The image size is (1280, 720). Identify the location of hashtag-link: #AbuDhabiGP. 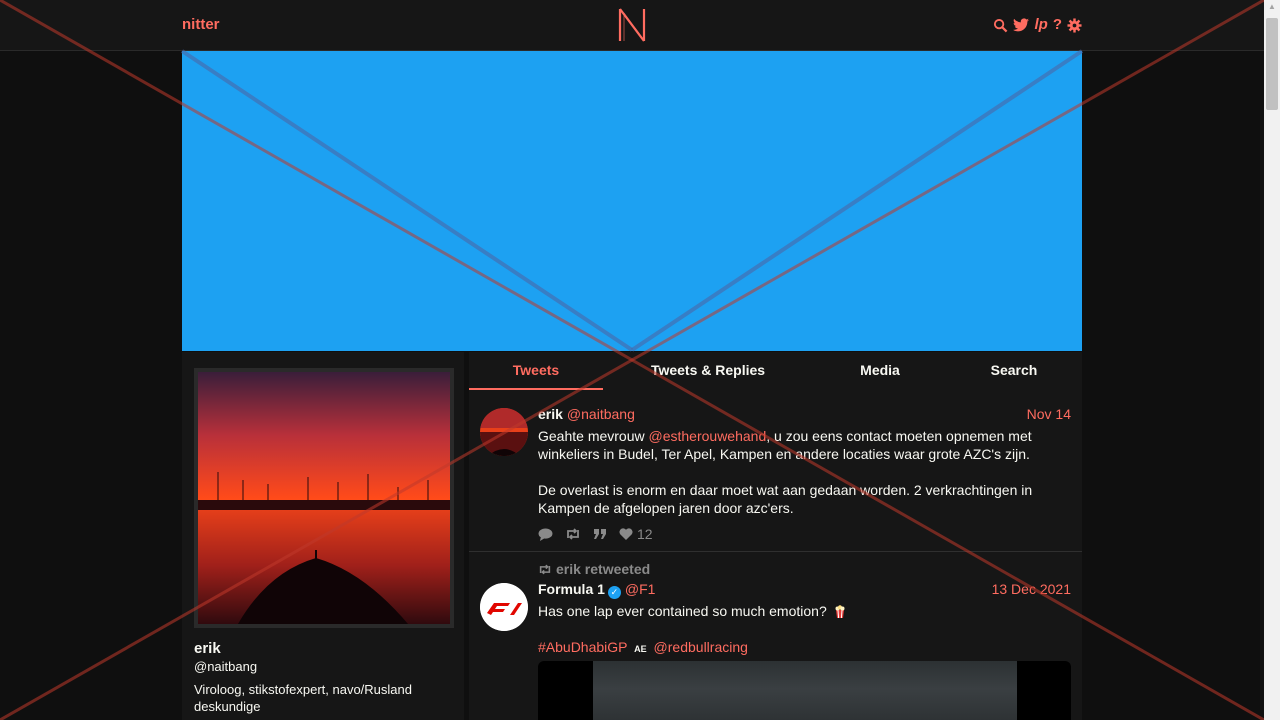
(582, 647).